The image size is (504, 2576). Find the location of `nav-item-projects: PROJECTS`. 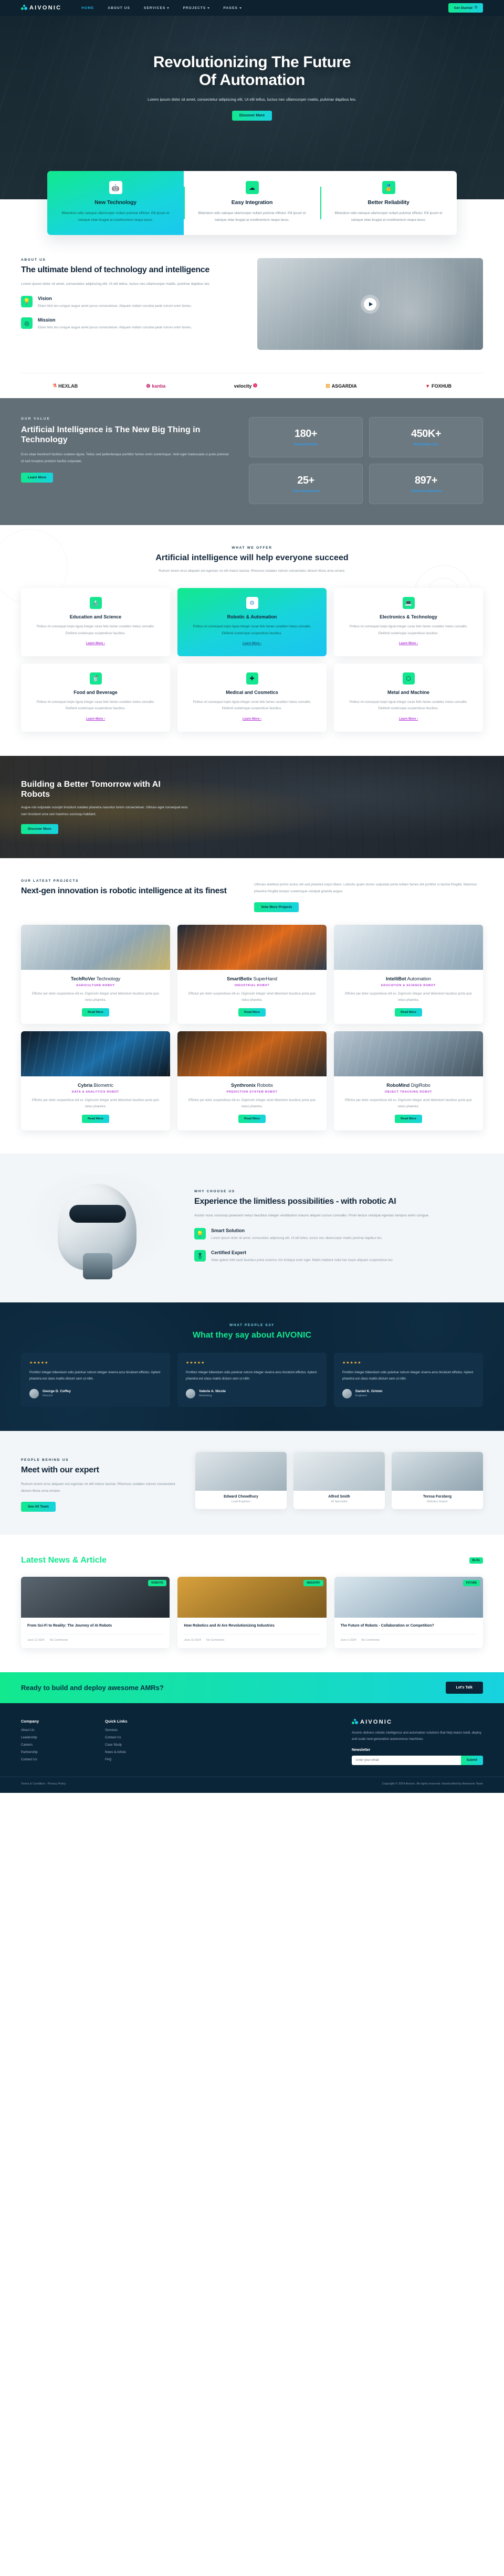

nav-item-projects: PROJECTS is located at coordinates (196, 8).